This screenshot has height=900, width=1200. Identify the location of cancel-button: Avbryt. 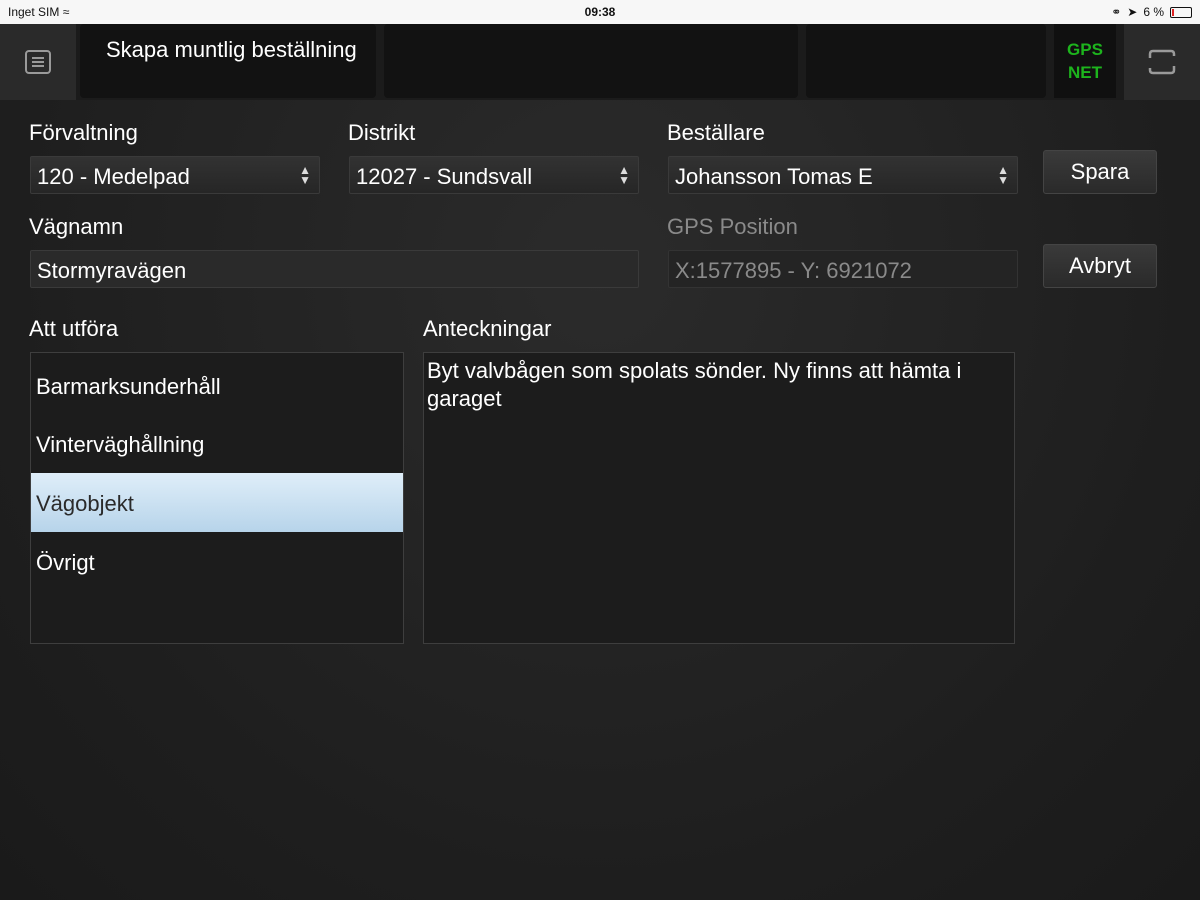
(1100, 266).